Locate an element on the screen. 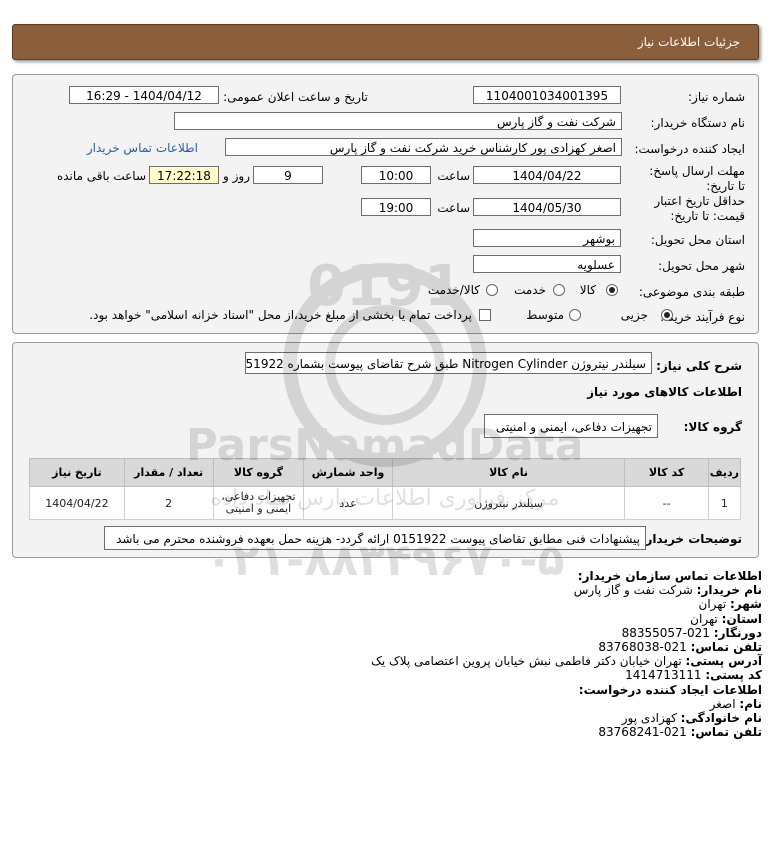  category-goods-label: کالا is located at coordinates (587, 290).